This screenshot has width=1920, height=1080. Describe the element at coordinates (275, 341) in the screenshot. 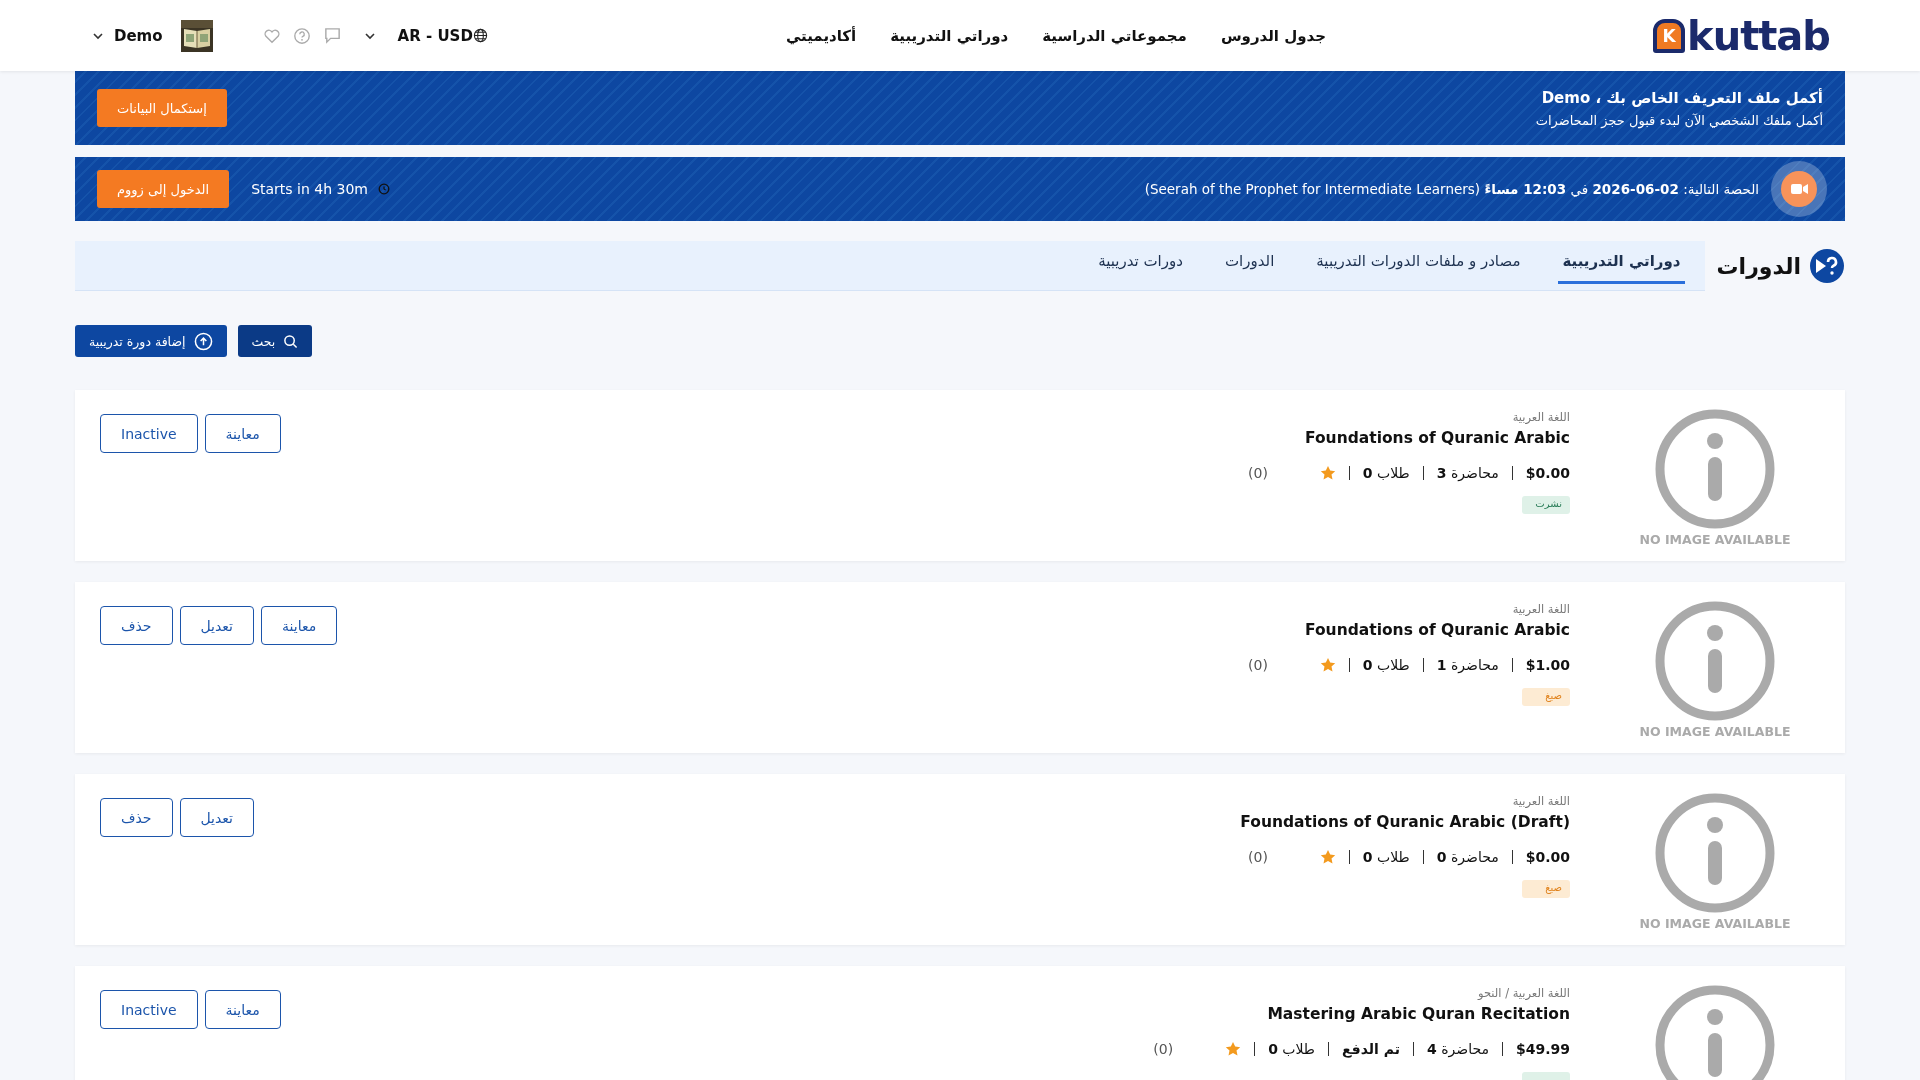

I see `search-button: بحث` at that location.